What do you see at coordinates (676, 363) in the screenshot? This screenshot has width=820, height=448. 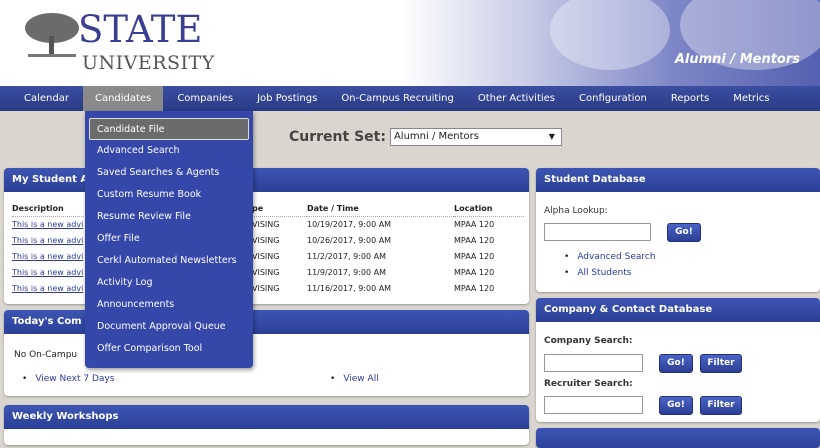 I see `company-search-go-button: Go!` at bounding box center [676, 363].